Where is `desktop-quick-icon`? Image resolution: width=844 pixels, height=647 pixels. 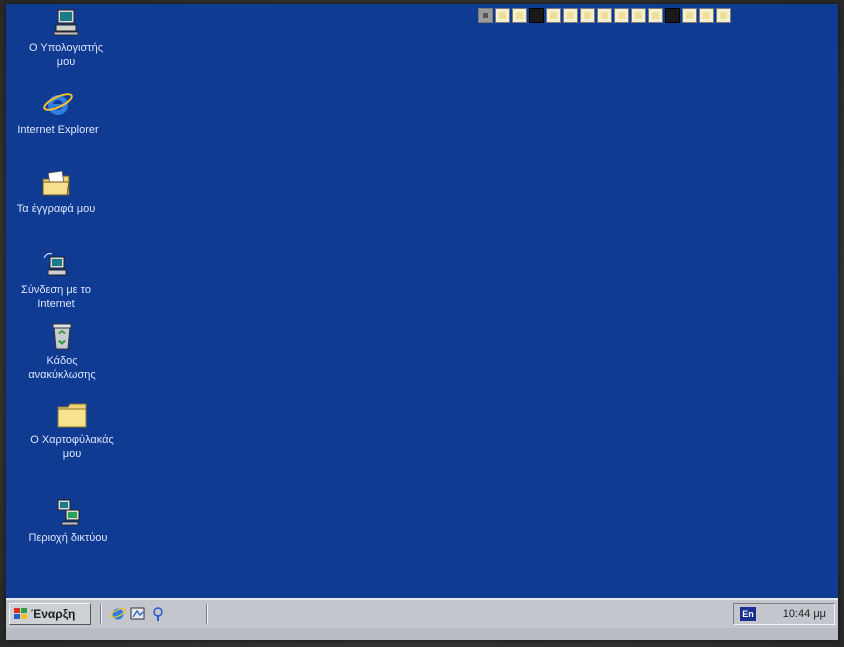 desktop-quick-icon is located at coordinates (138, 614).